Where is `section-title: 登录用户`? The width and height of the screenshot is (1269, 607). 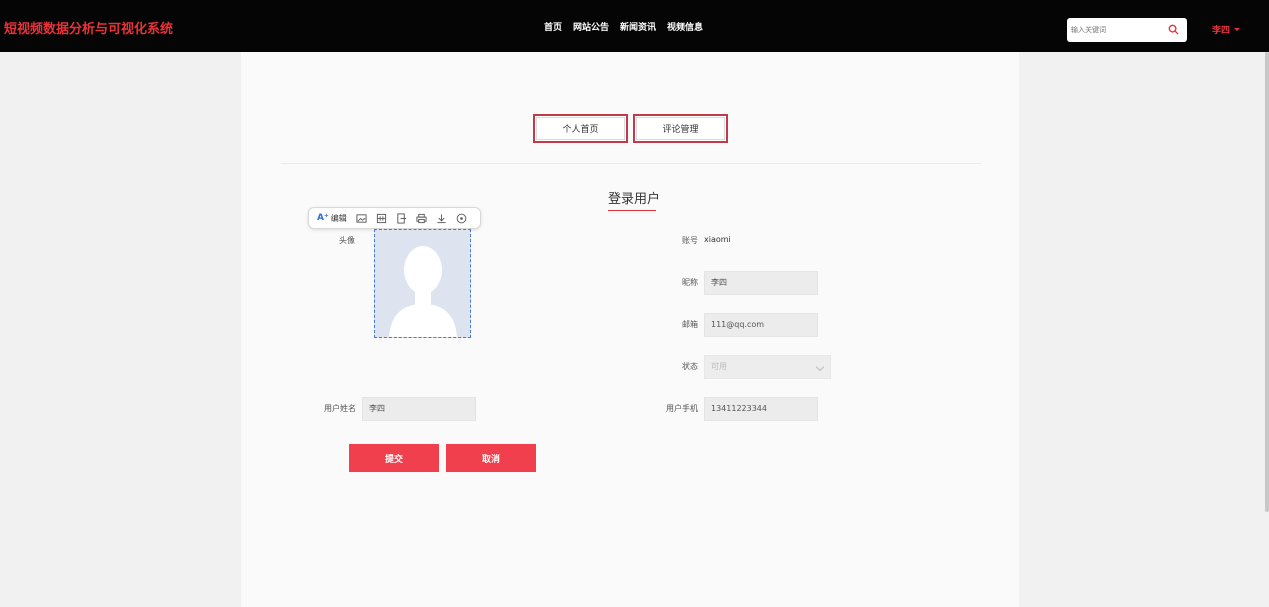 section-title: 登录用户 is located at coordinates (634, 199).